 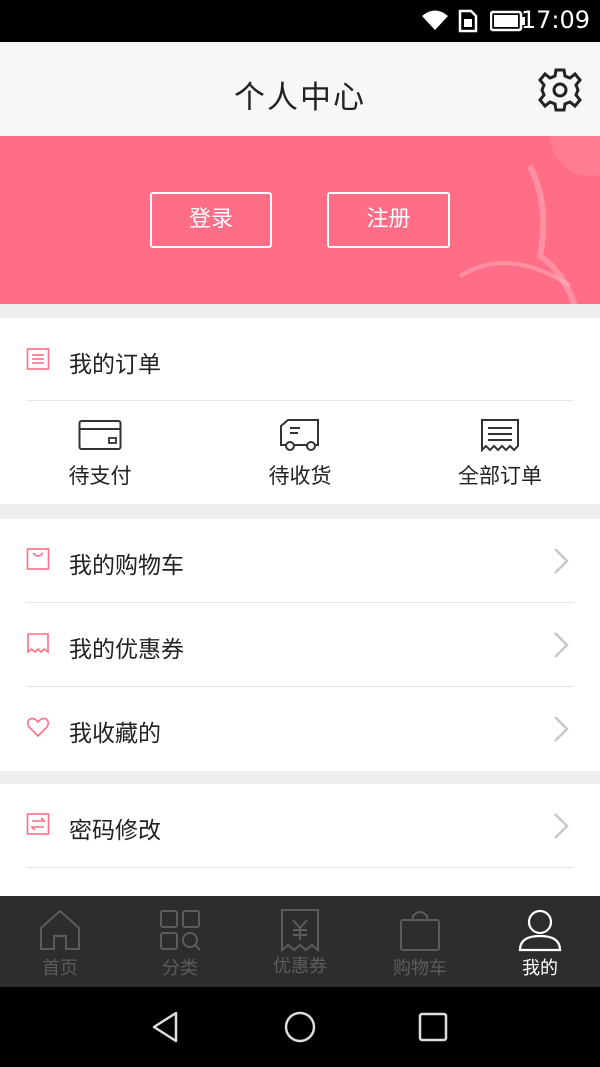 What do you see at coordinates (540, 930) in the screenshot?
I see `user-icon` at bounding box center [540, 930].